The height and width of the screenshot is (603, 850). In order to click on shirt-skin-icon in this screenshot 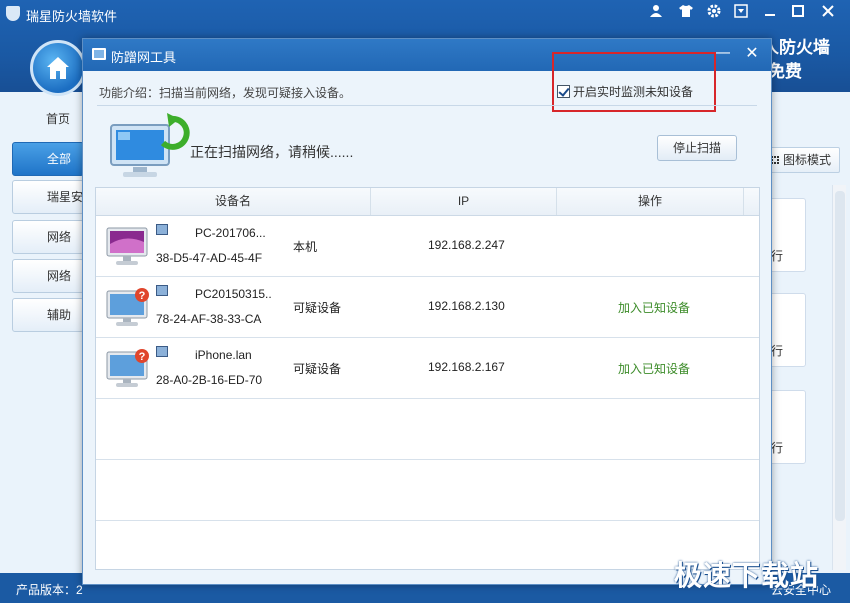, I will do `click(686, 13)`.